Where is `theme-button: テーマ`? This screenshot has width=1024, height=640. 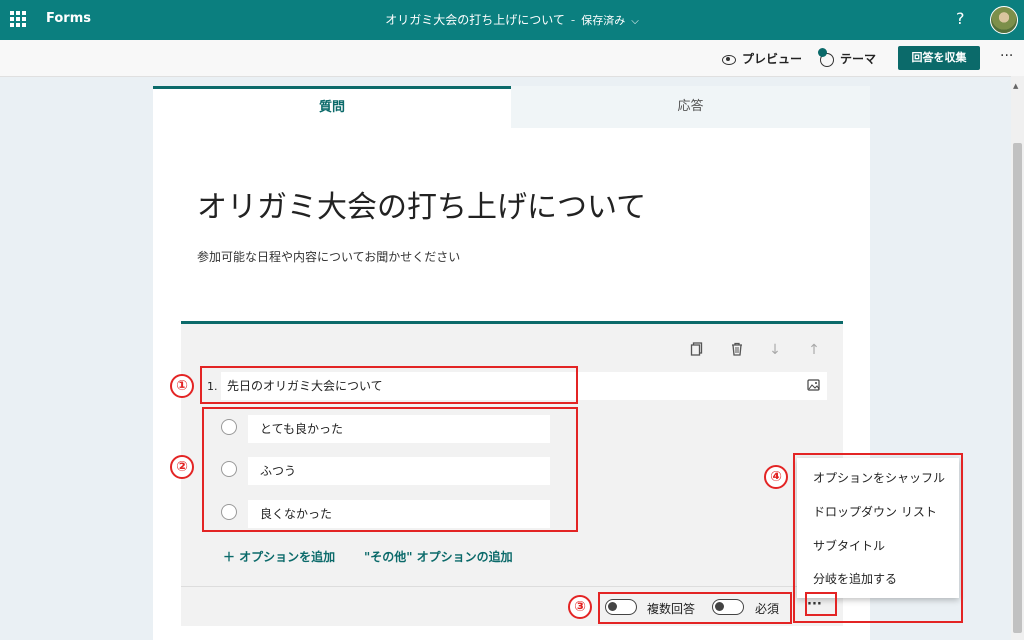
theme-button: テーマ is located at coordinates (847, 57).